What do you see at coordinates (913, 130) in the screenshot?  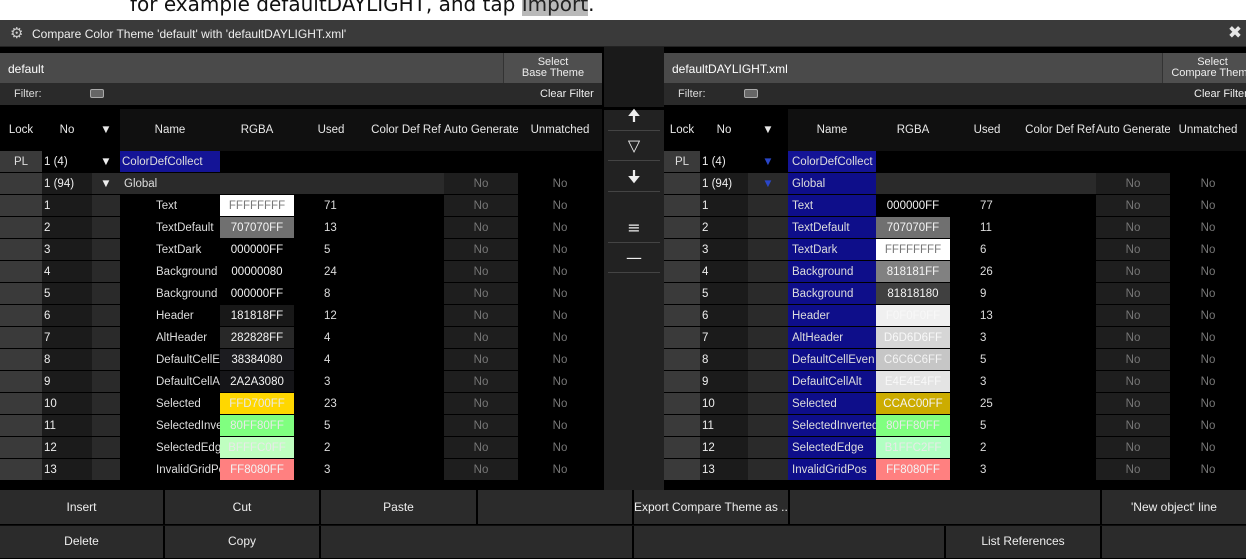 I see `column-header-rgba: RGBA` at bounding box center [913, 130].